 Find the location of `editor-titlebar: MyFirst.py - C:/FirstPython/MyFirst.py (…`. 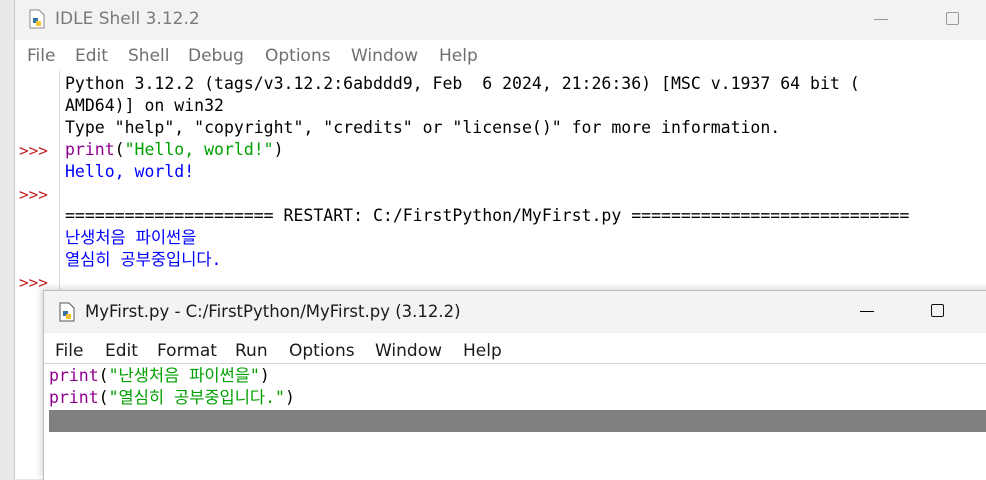

editor-titlebar: MyFirst.py - C:/FirstPython/MyFirst.py (… is located at coordinates (515, 312).